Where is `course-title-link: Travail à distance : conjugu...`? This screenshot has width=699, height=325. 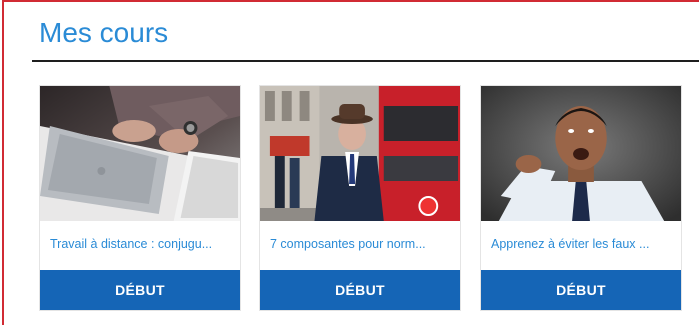 course-title-link: Travail à distance : conjugu... is located at coordinates (142, 244).